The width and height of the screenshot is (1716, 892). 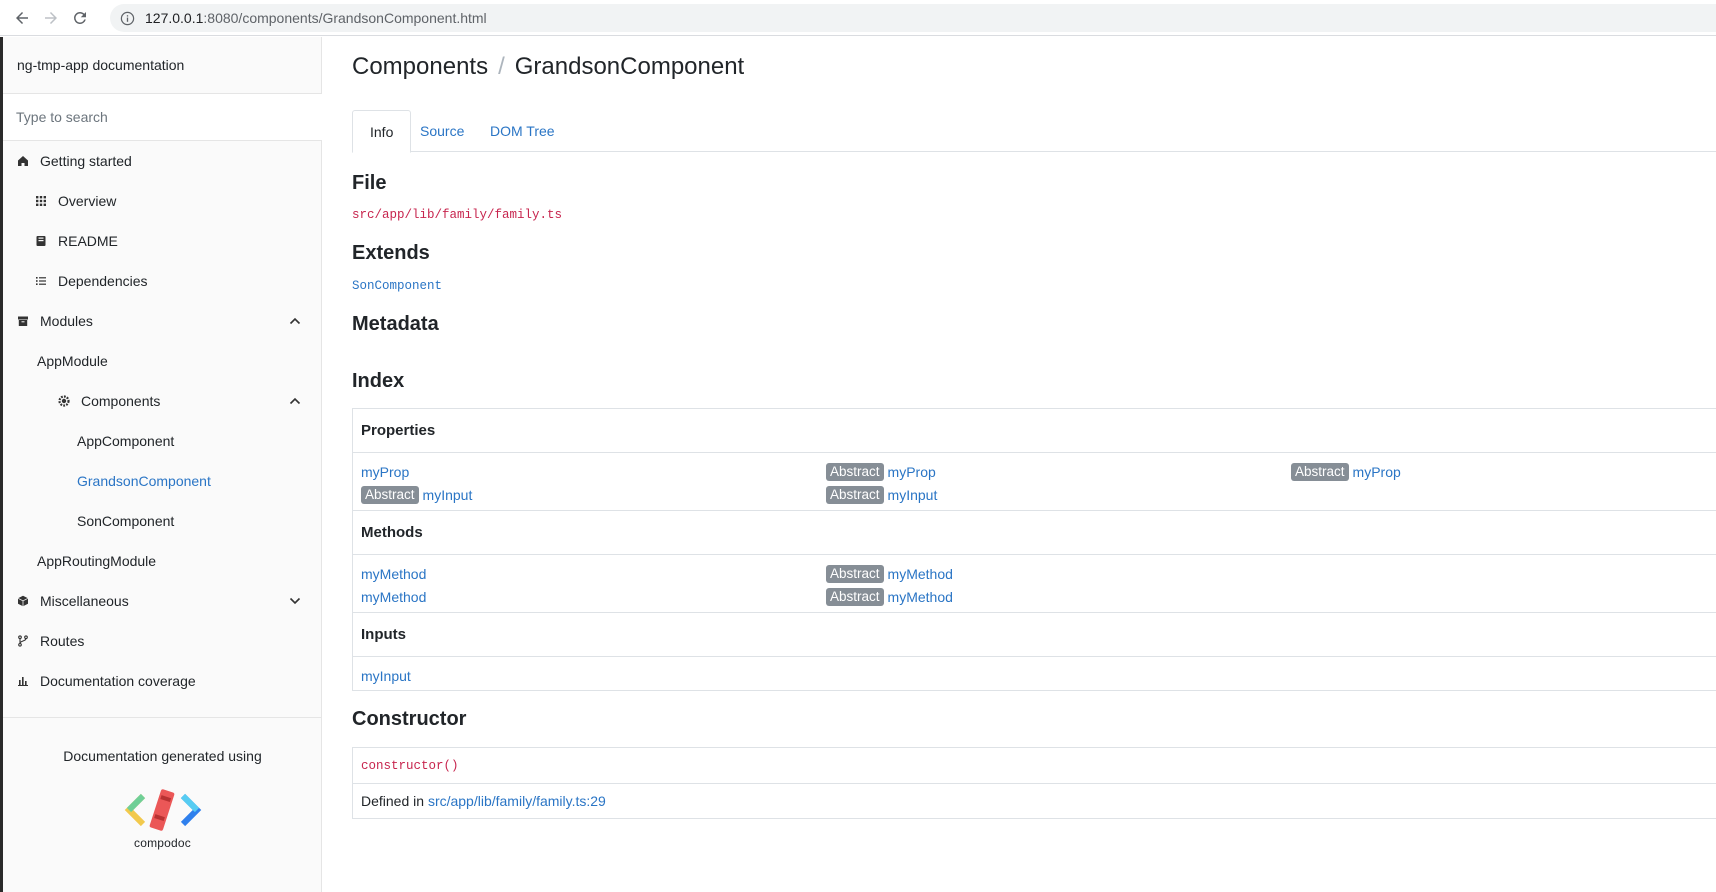 What do you see at coordinates (162, 241) in the screenshot?
I see `sidebar-item-readme: README` at bounding box center [162, 241].